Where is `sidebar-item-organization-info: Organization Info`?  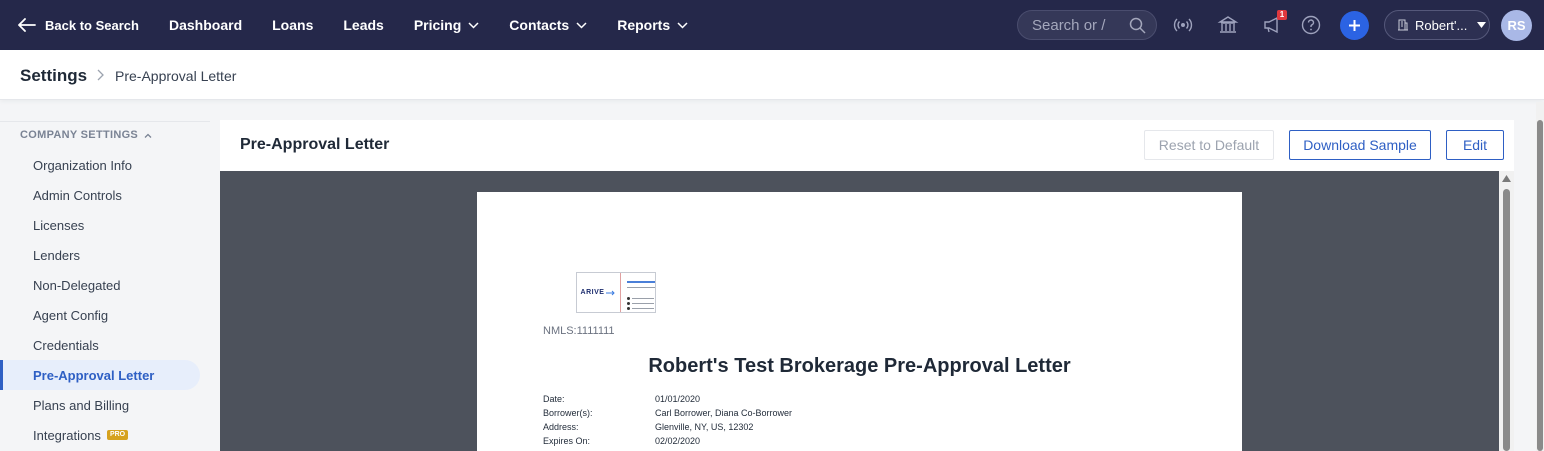 sidebar-item-organization-info: Organization Info is located at coordinates (100, 165).